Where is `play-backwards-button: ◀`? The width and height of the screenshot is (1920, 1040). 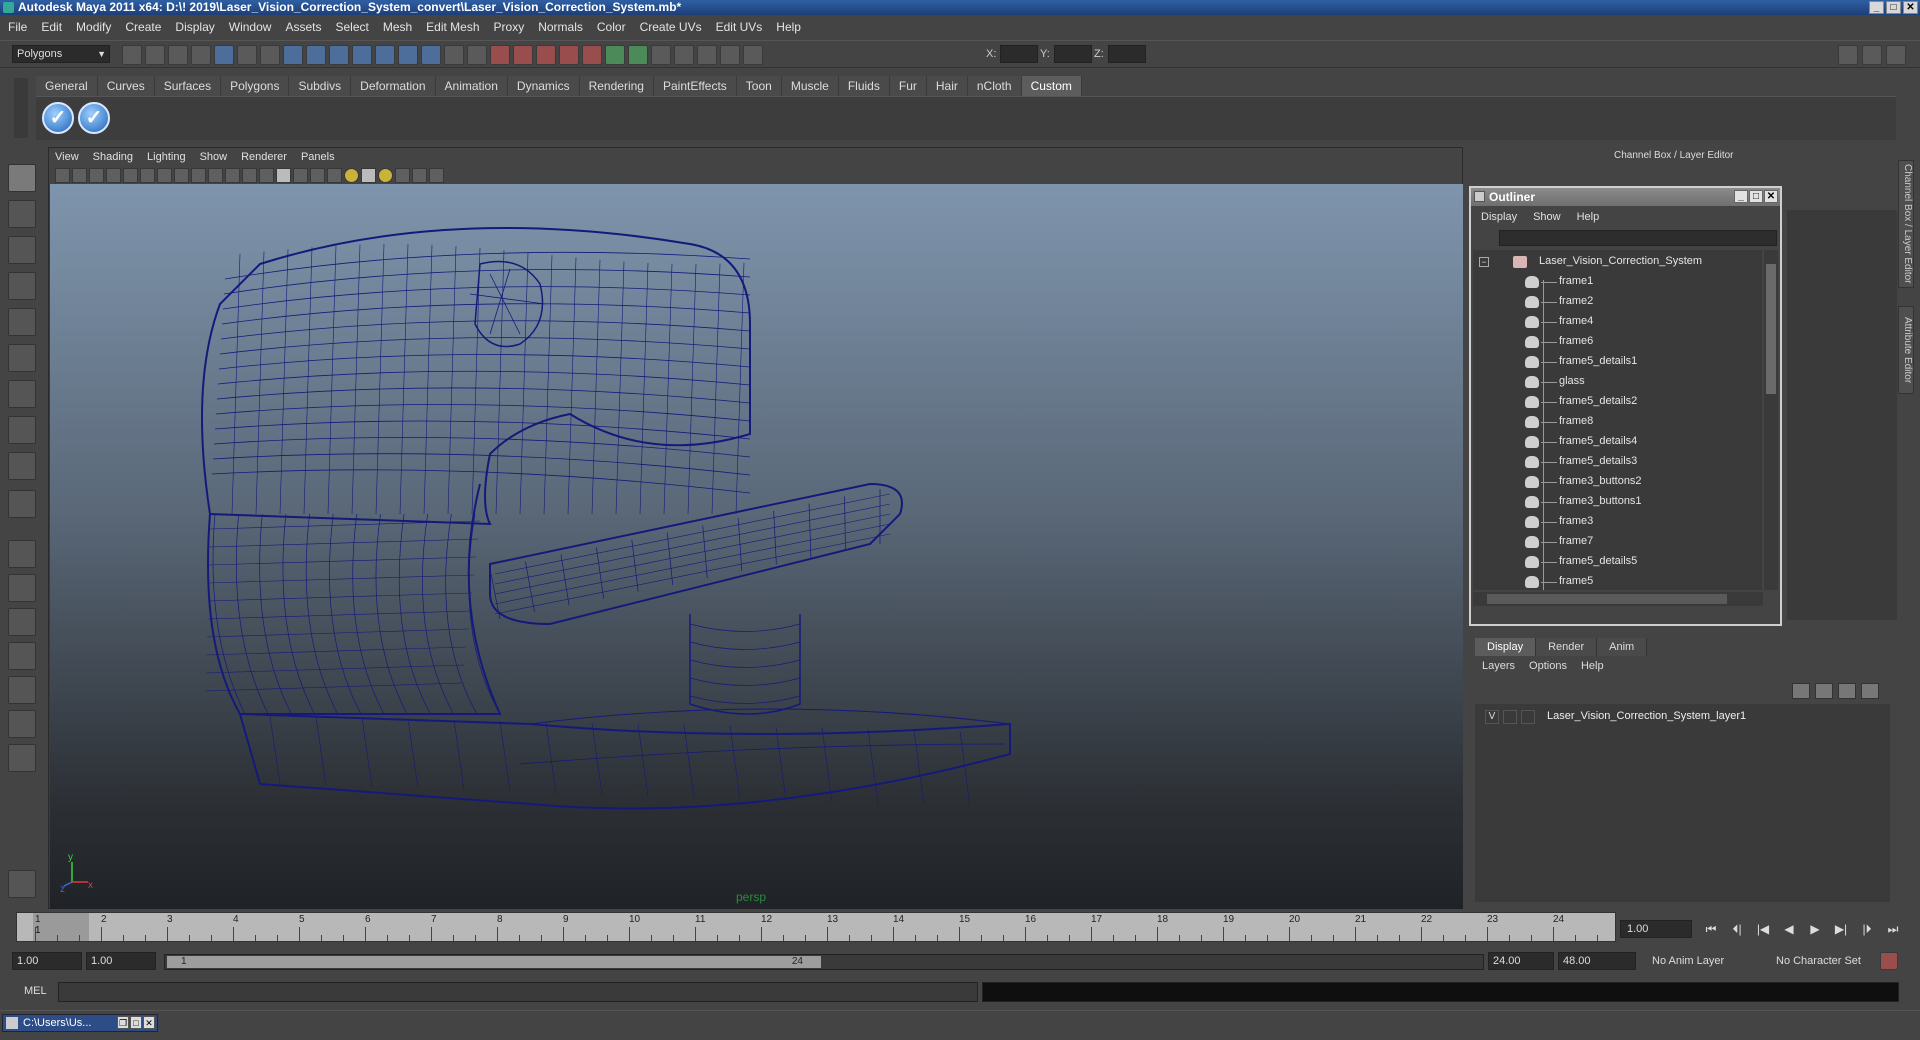 play-backwards-button: ◀ is located at coordinates (1789, 929).